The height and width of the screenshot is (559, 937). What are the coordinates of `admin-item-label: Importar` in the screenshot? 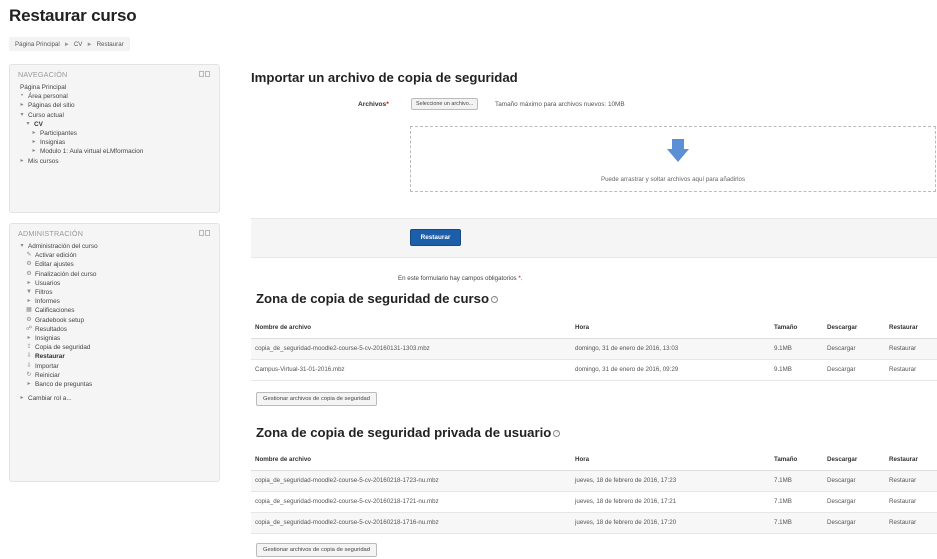 It's located at (47, 366).